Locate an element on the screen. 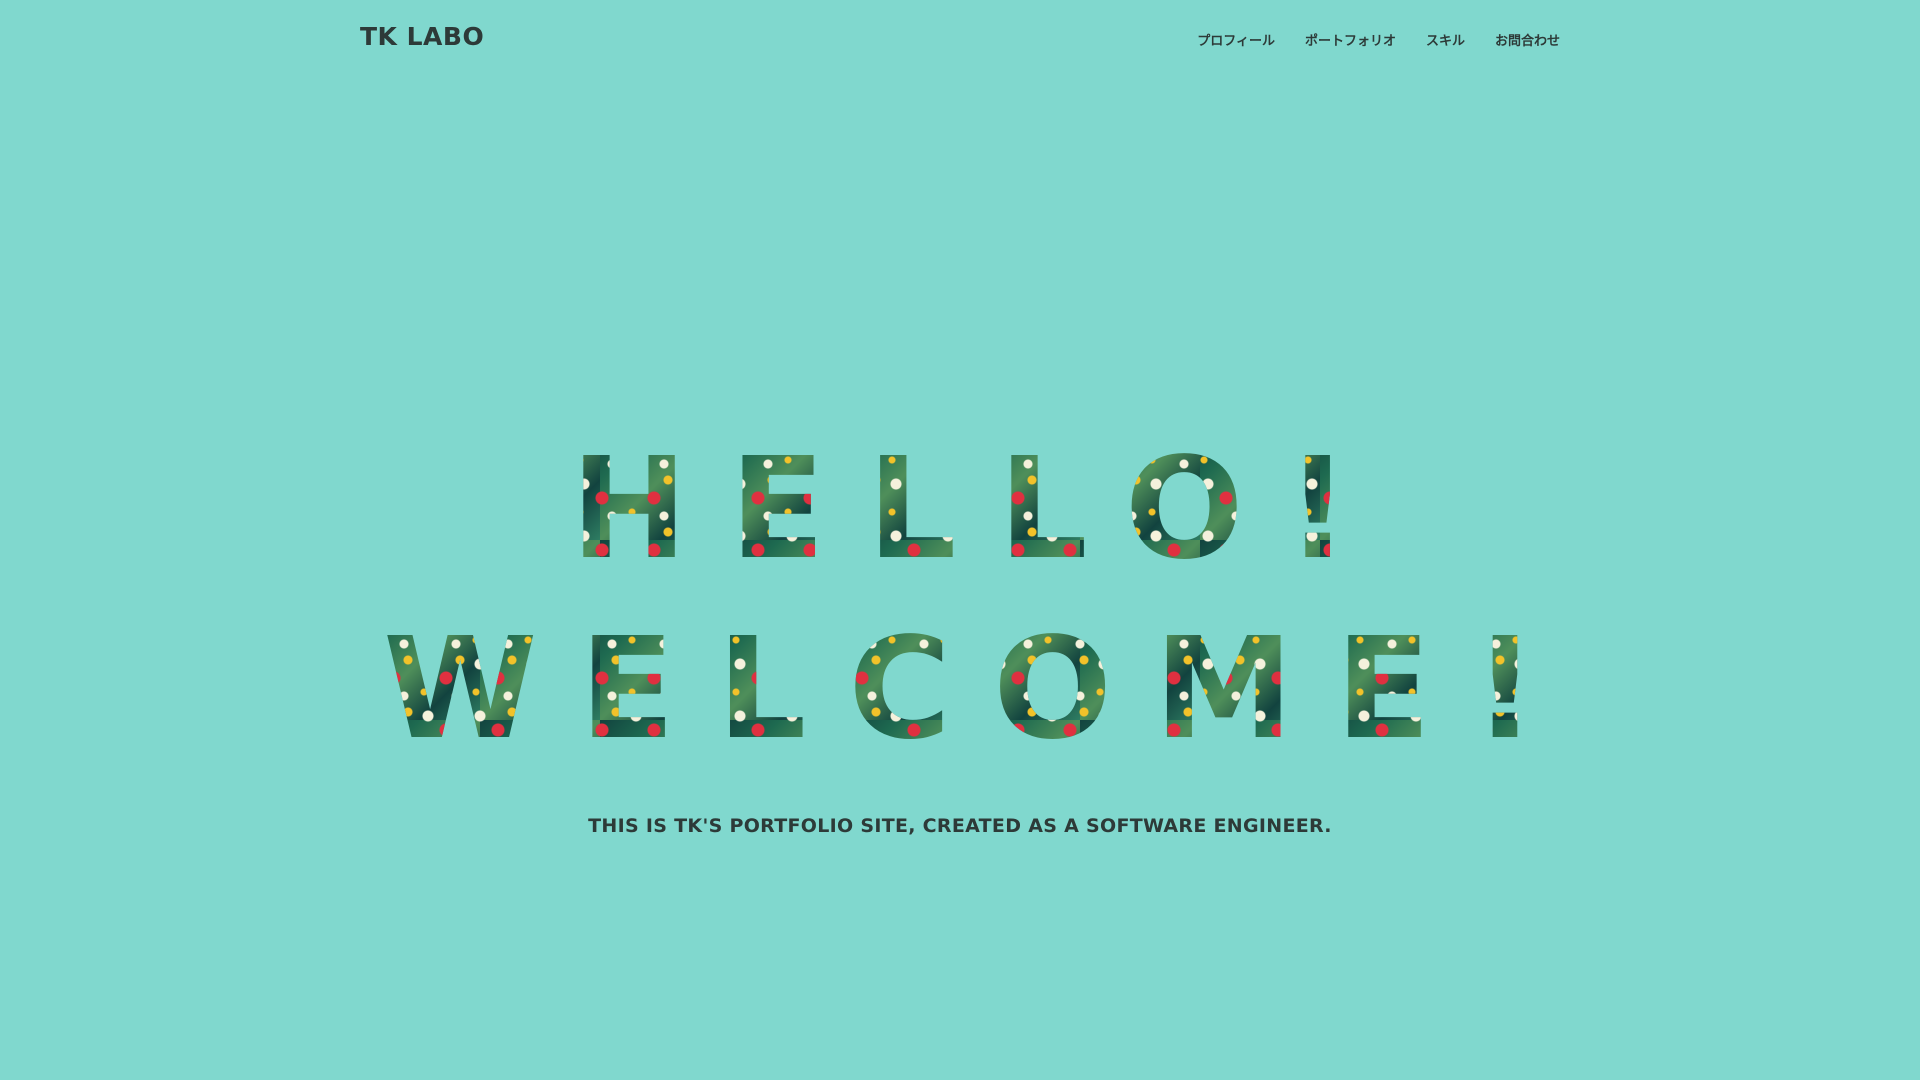 The image size is (1920, 1080). site-header: TK LABO プロフィール ポートフォリオ スキル お問合わせ is located at coordinates (960, 40).